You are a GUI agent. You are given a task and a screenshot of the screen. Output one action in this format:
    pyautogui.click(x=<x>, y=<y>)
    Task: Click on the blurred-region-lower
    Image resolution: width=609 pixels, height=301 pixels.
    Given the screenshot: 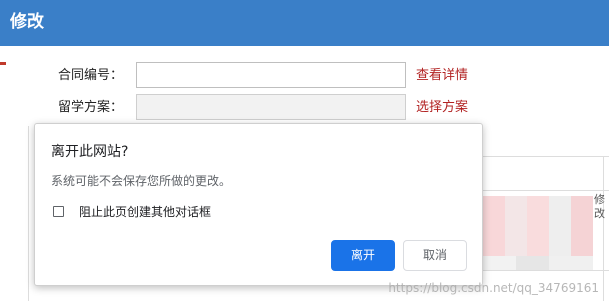 What is the action you would take?
    pyautogui.click(x=538, y=263)
    